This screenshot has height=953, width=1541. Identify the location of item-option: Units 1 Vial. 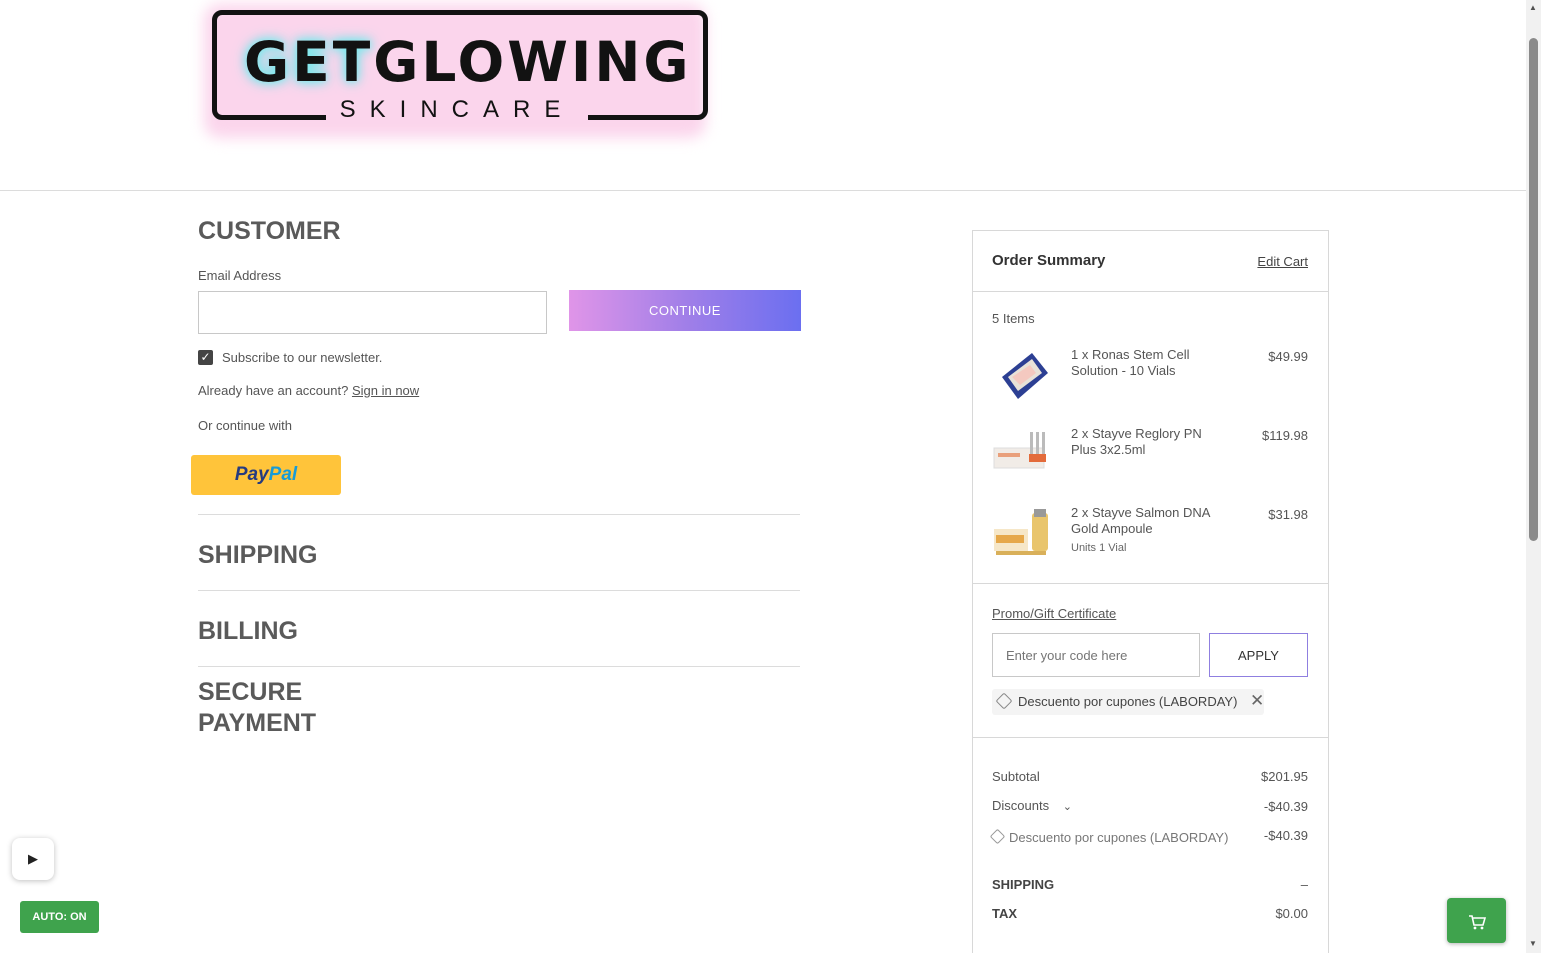
(1099, 548).